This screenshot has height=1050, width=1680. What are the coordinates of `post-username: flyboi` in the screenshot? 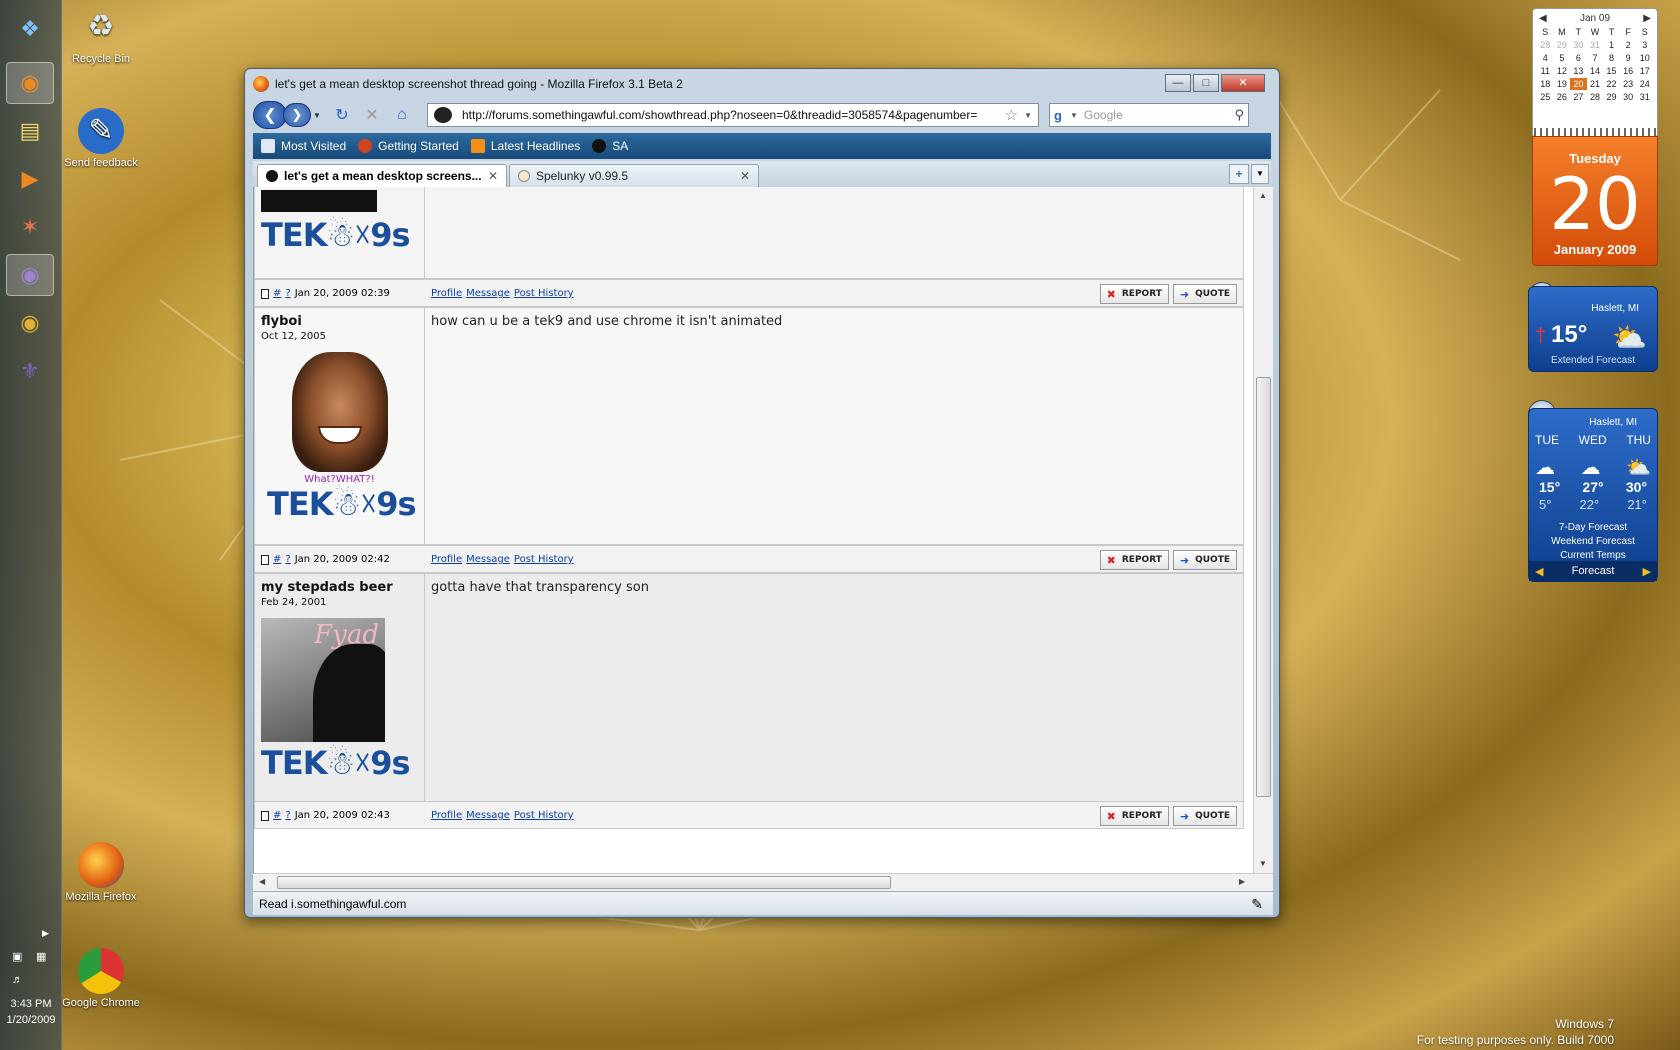 It's located at (339, 321).